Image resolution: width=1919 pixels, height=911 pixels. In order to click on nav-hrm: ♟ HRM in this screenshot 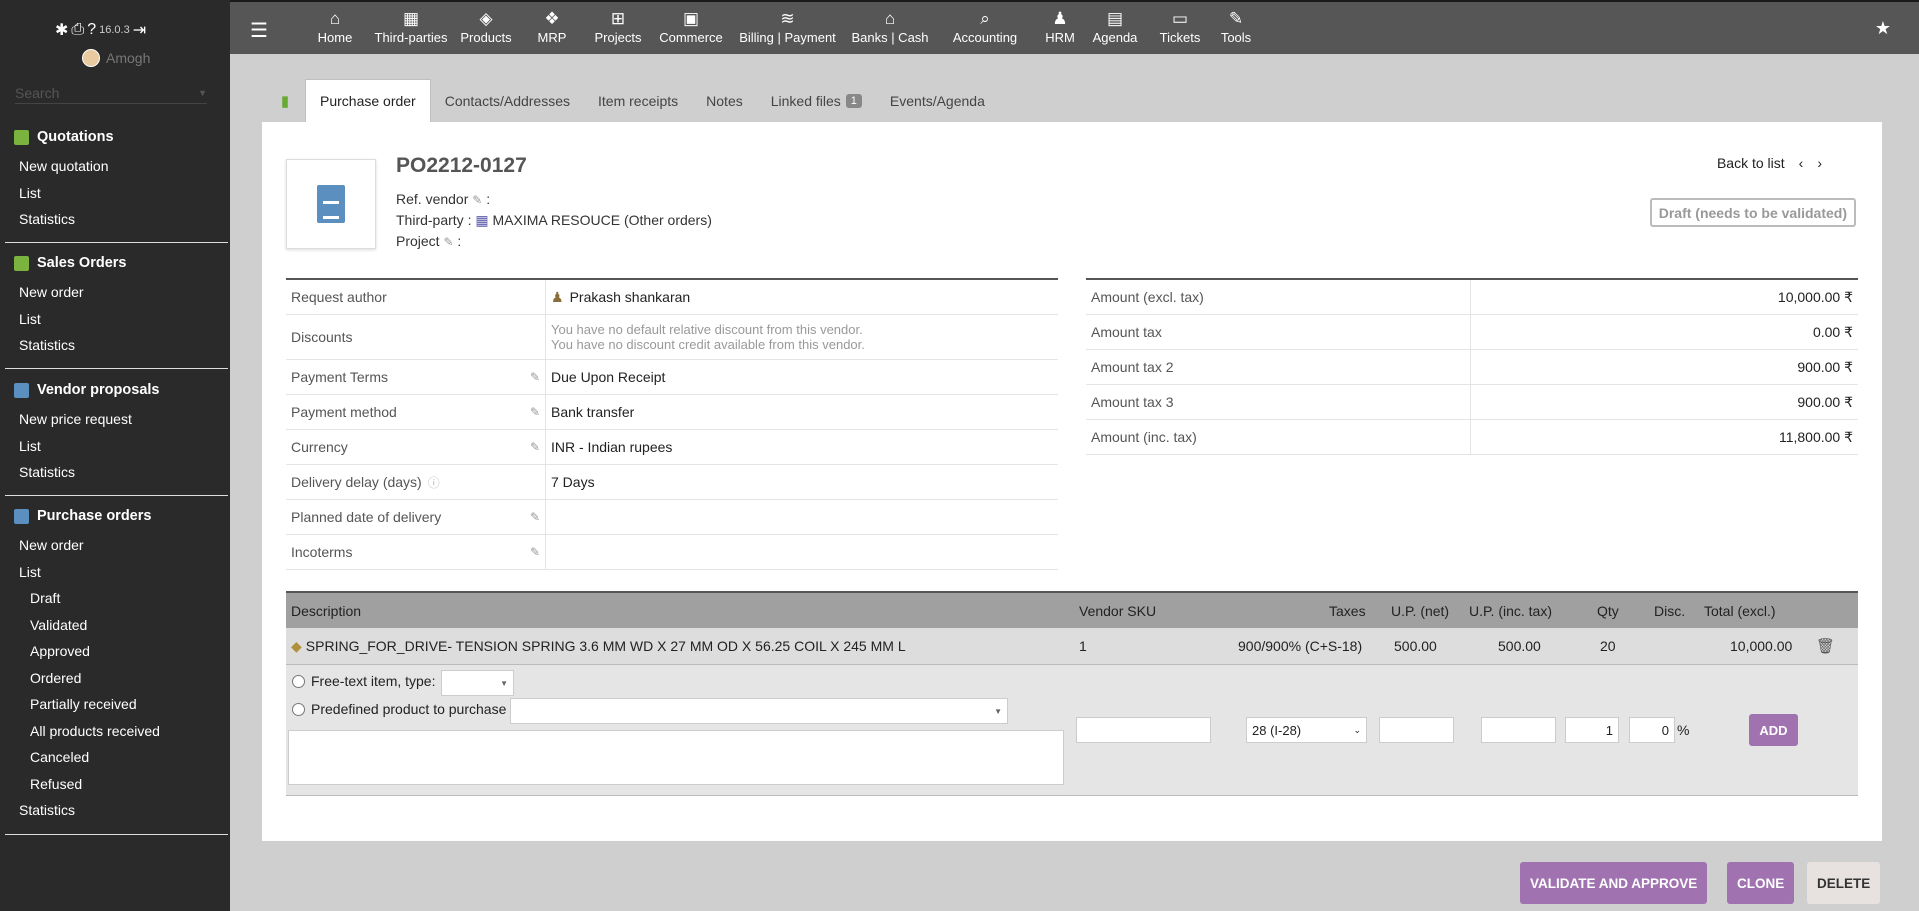, I will do `click(1060, 30)`.